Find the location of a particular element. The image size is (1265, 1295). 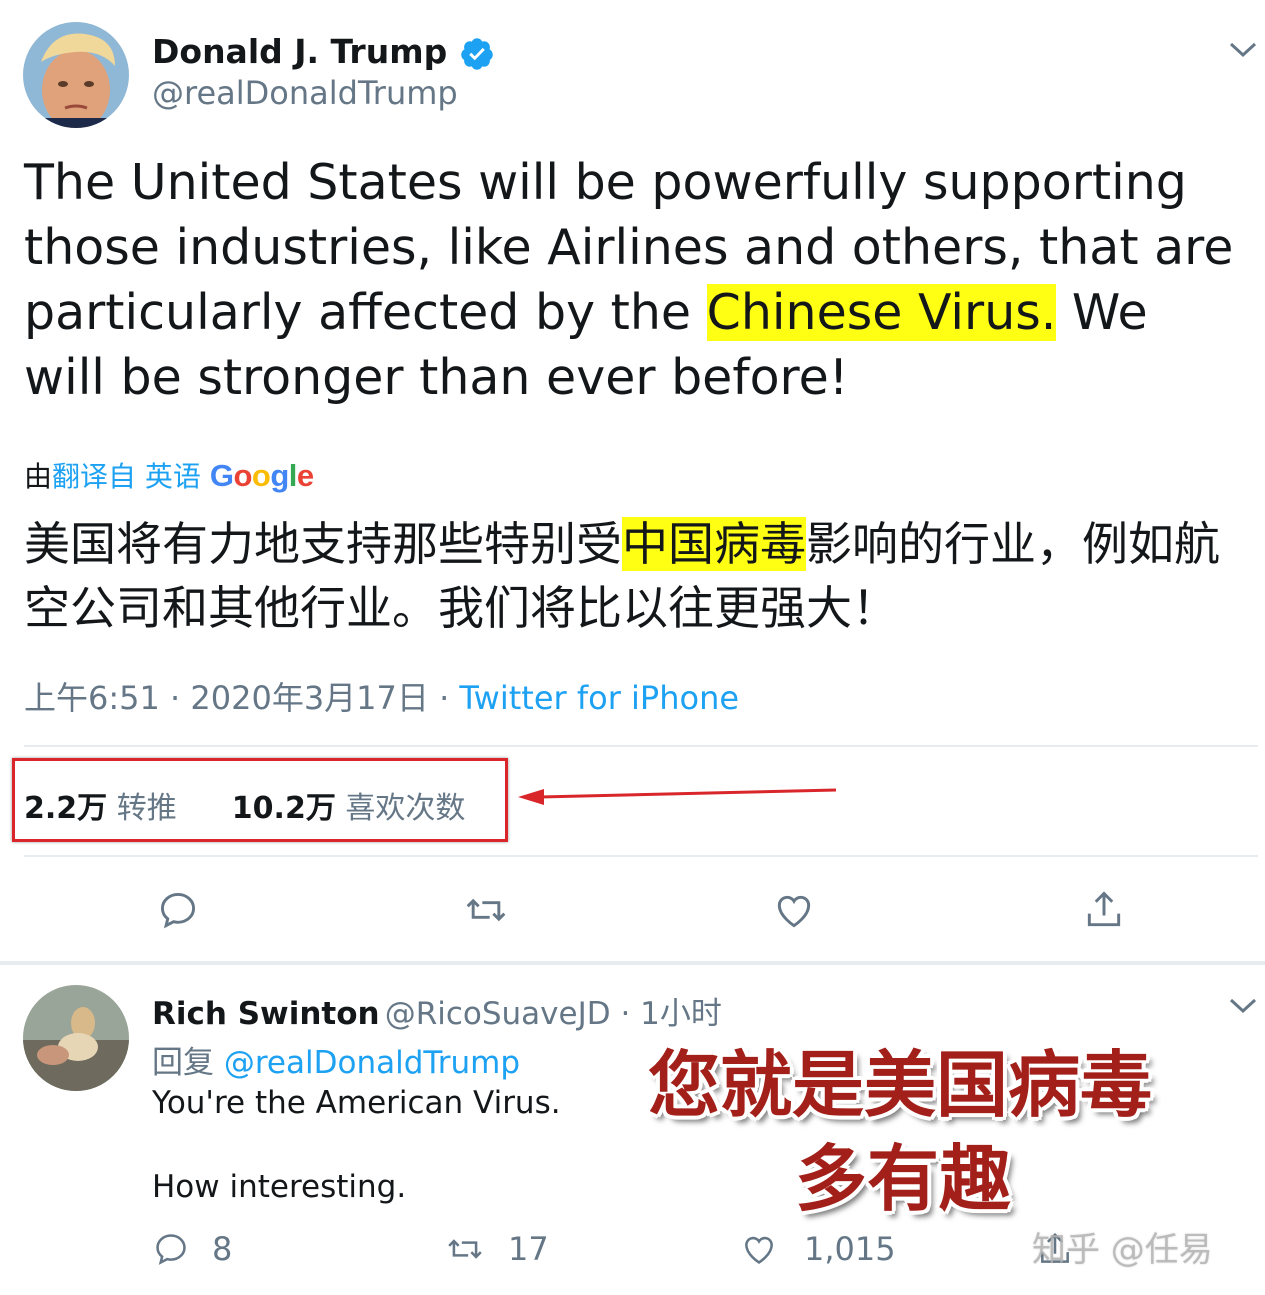

reply-author-name: Rich Swinton is located at coordinates (266, 1014).